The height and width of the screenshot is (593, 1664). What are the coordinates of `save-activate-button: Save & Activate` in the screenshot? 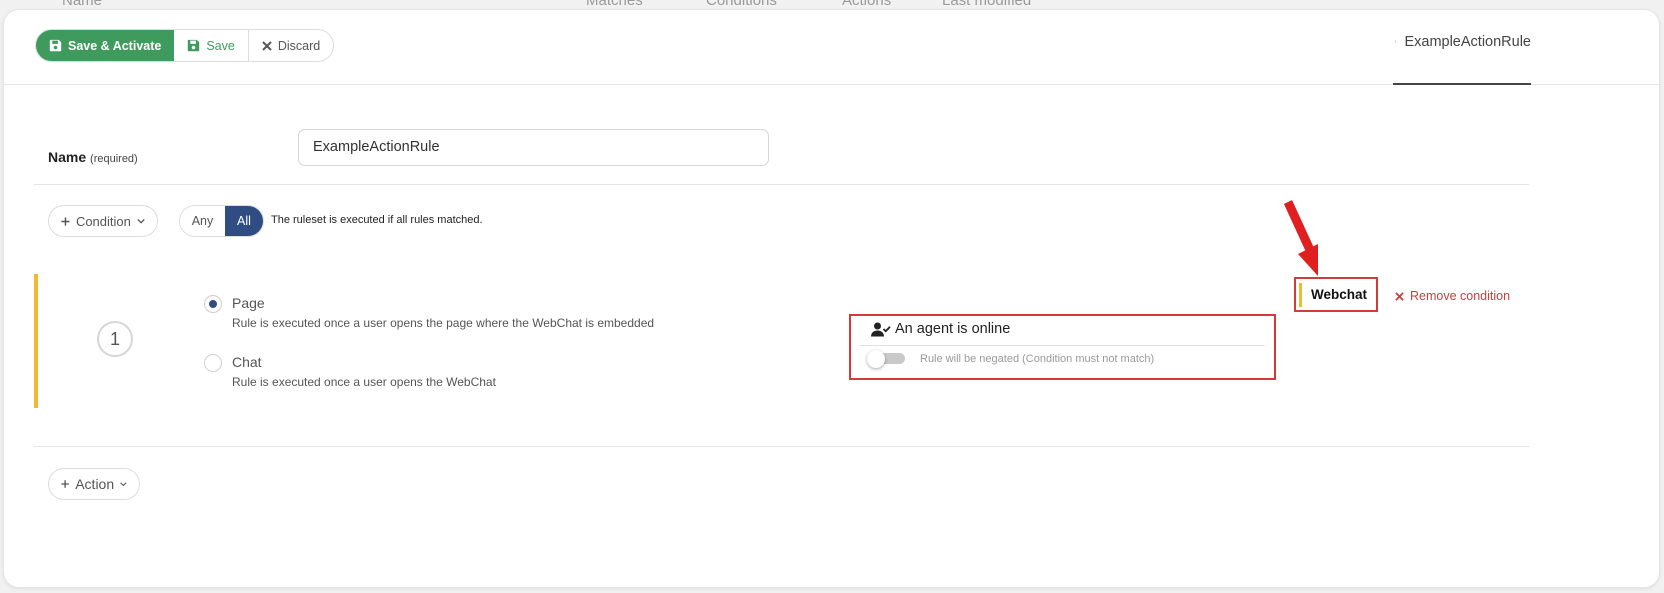 It's located at (105, 45).